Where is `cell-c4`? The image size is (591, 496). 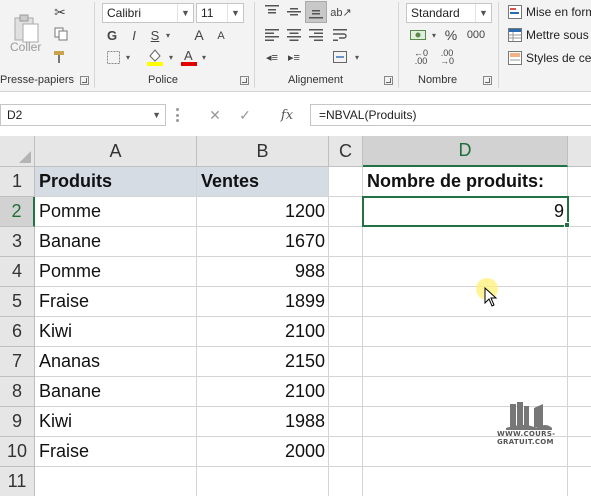 cell-c4 is located at coordinates (346, 272).